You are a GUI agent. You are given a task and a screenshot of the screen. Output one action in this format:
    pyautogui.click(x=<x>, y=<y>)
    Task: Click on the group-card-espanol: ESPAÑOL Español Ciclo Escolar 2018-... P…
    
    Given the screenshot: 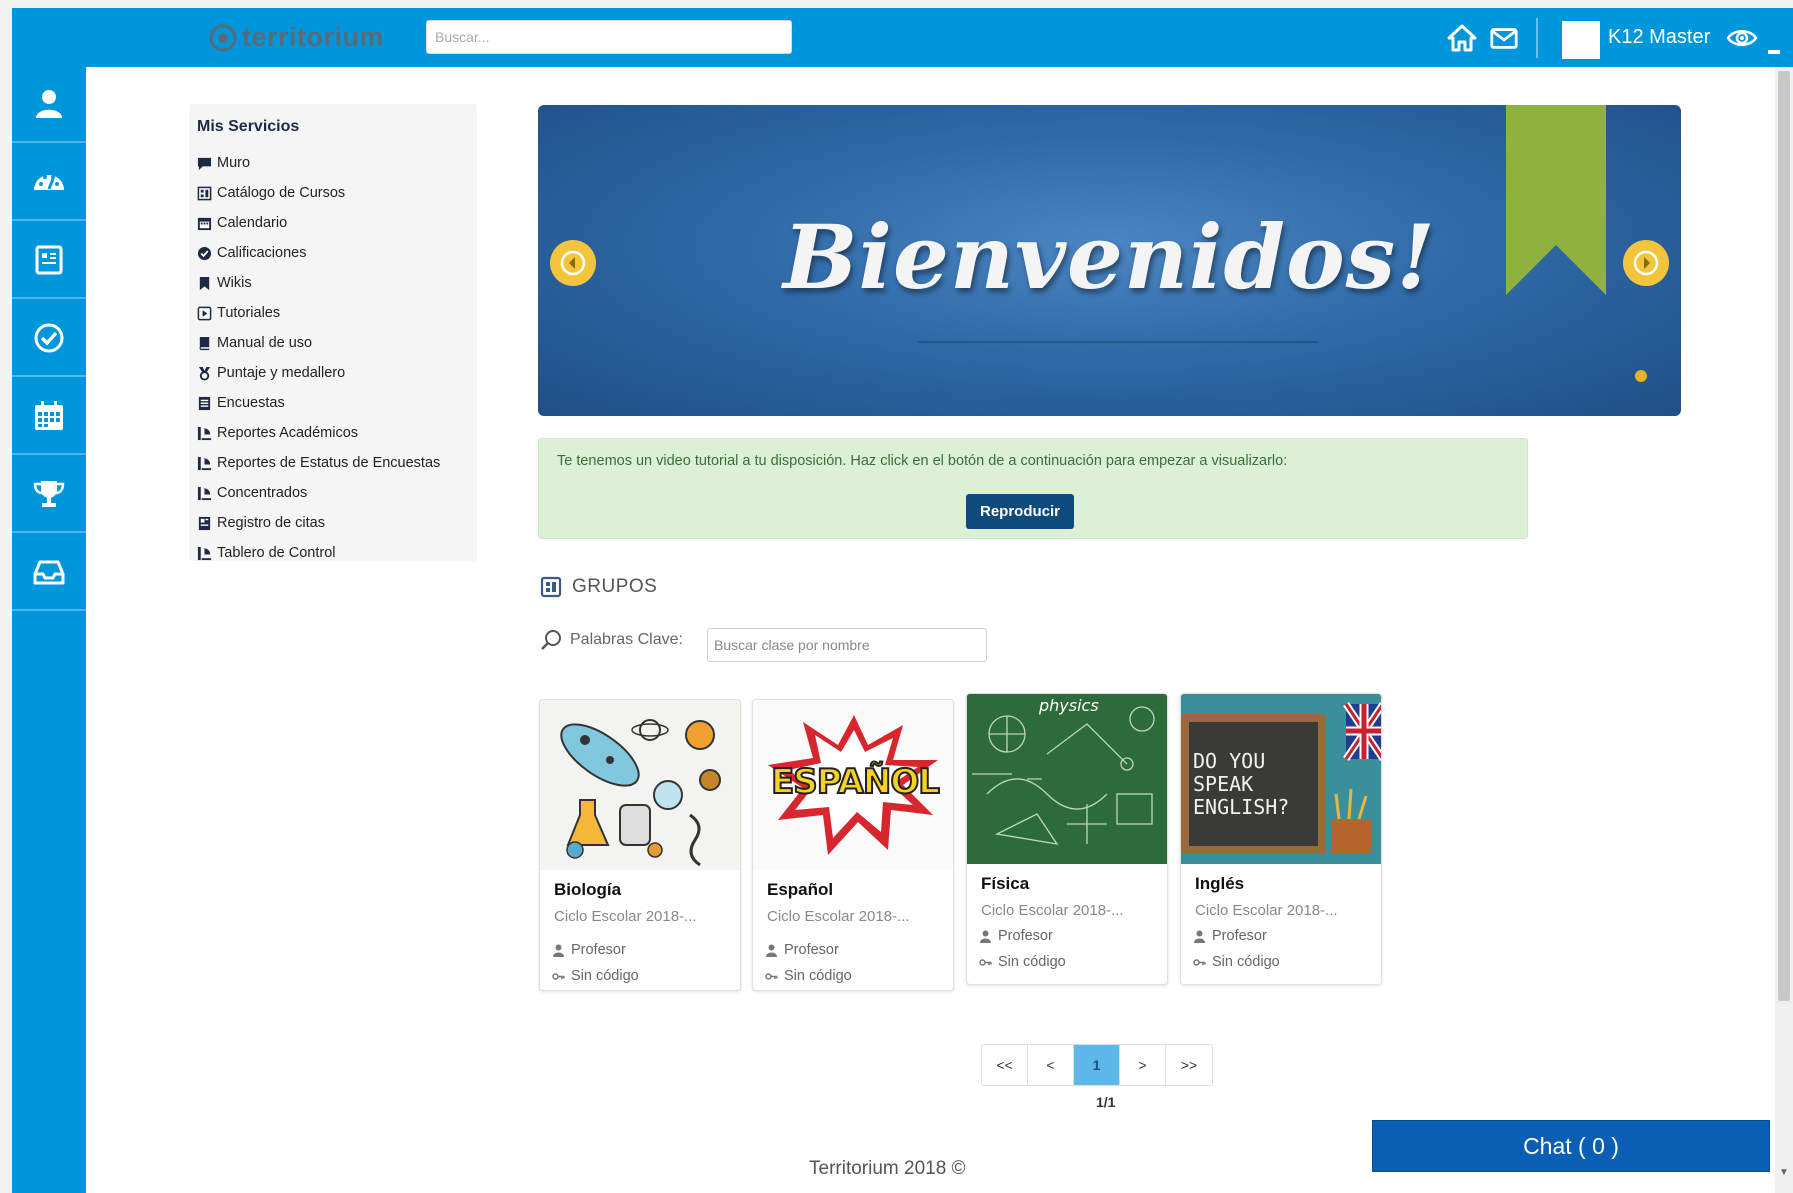 What is the action you would take?
    pyautogui.click(x=853, y=845)
    